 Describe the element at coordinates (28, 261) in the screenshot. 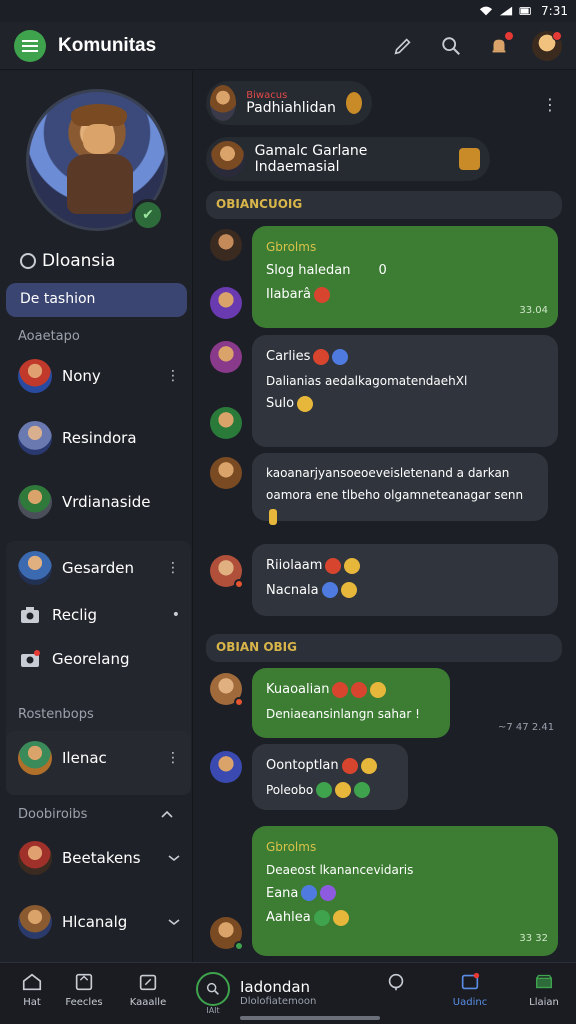

I see `status-ring-icon` at that location.